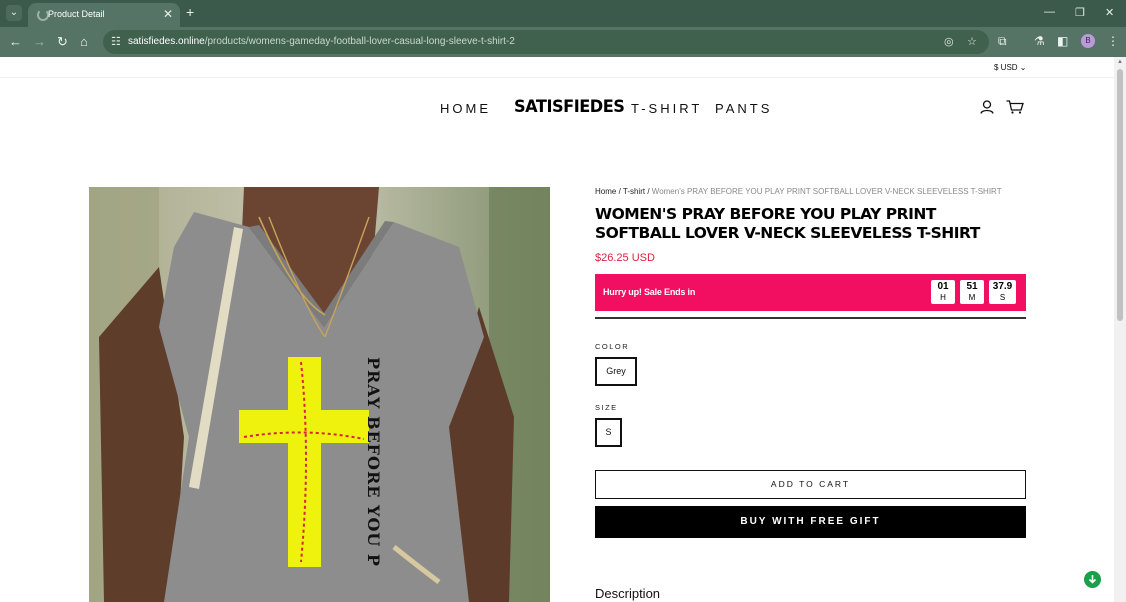  Describe the element at coordinates (810, 292) in the screenshot. I see `sale-countdown-bar: Hurry up! Sale Ends in 01 H 51 M 37.9 S` at that location.